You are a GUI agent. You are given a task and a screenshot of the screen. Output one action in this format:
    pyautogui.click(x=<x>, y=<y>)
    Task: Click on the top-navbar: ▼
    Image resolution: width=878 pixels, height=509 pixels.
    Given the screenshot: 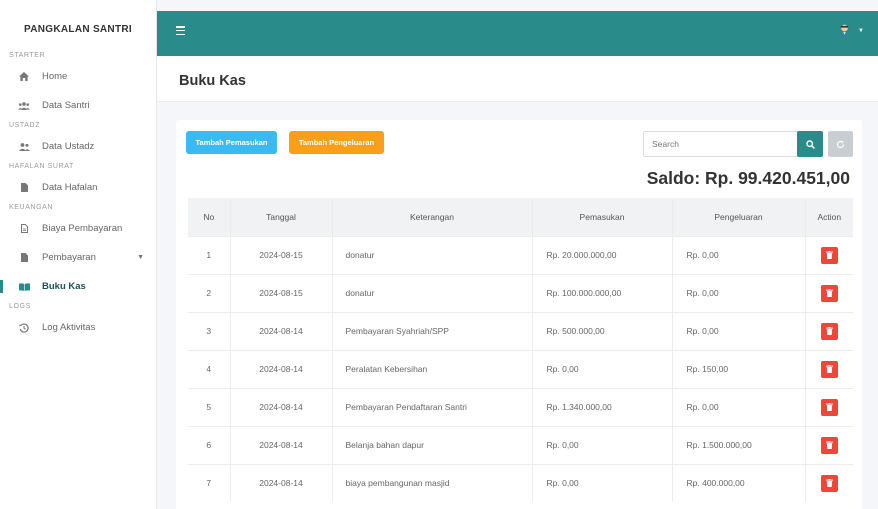 What is the action you would take?
    pyautogui.click(x=517, y=33)
    